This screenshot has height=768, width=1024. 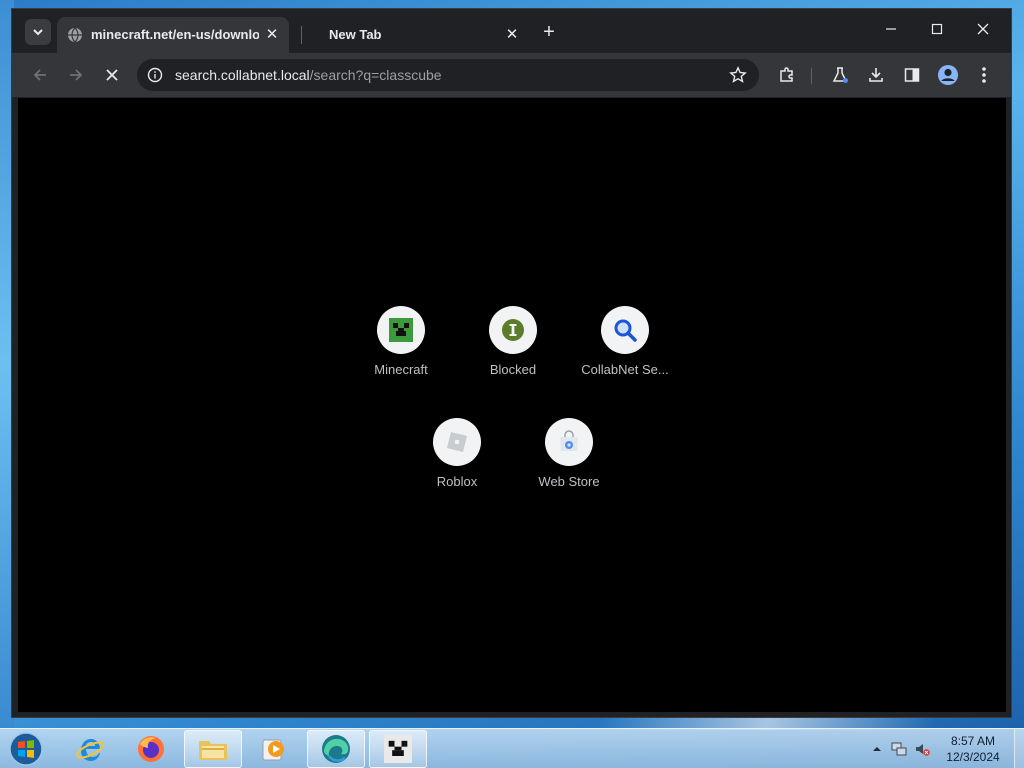 I want to click on taskbar: 8:57 AM 12/3/2024, so click(x=512, y=748).